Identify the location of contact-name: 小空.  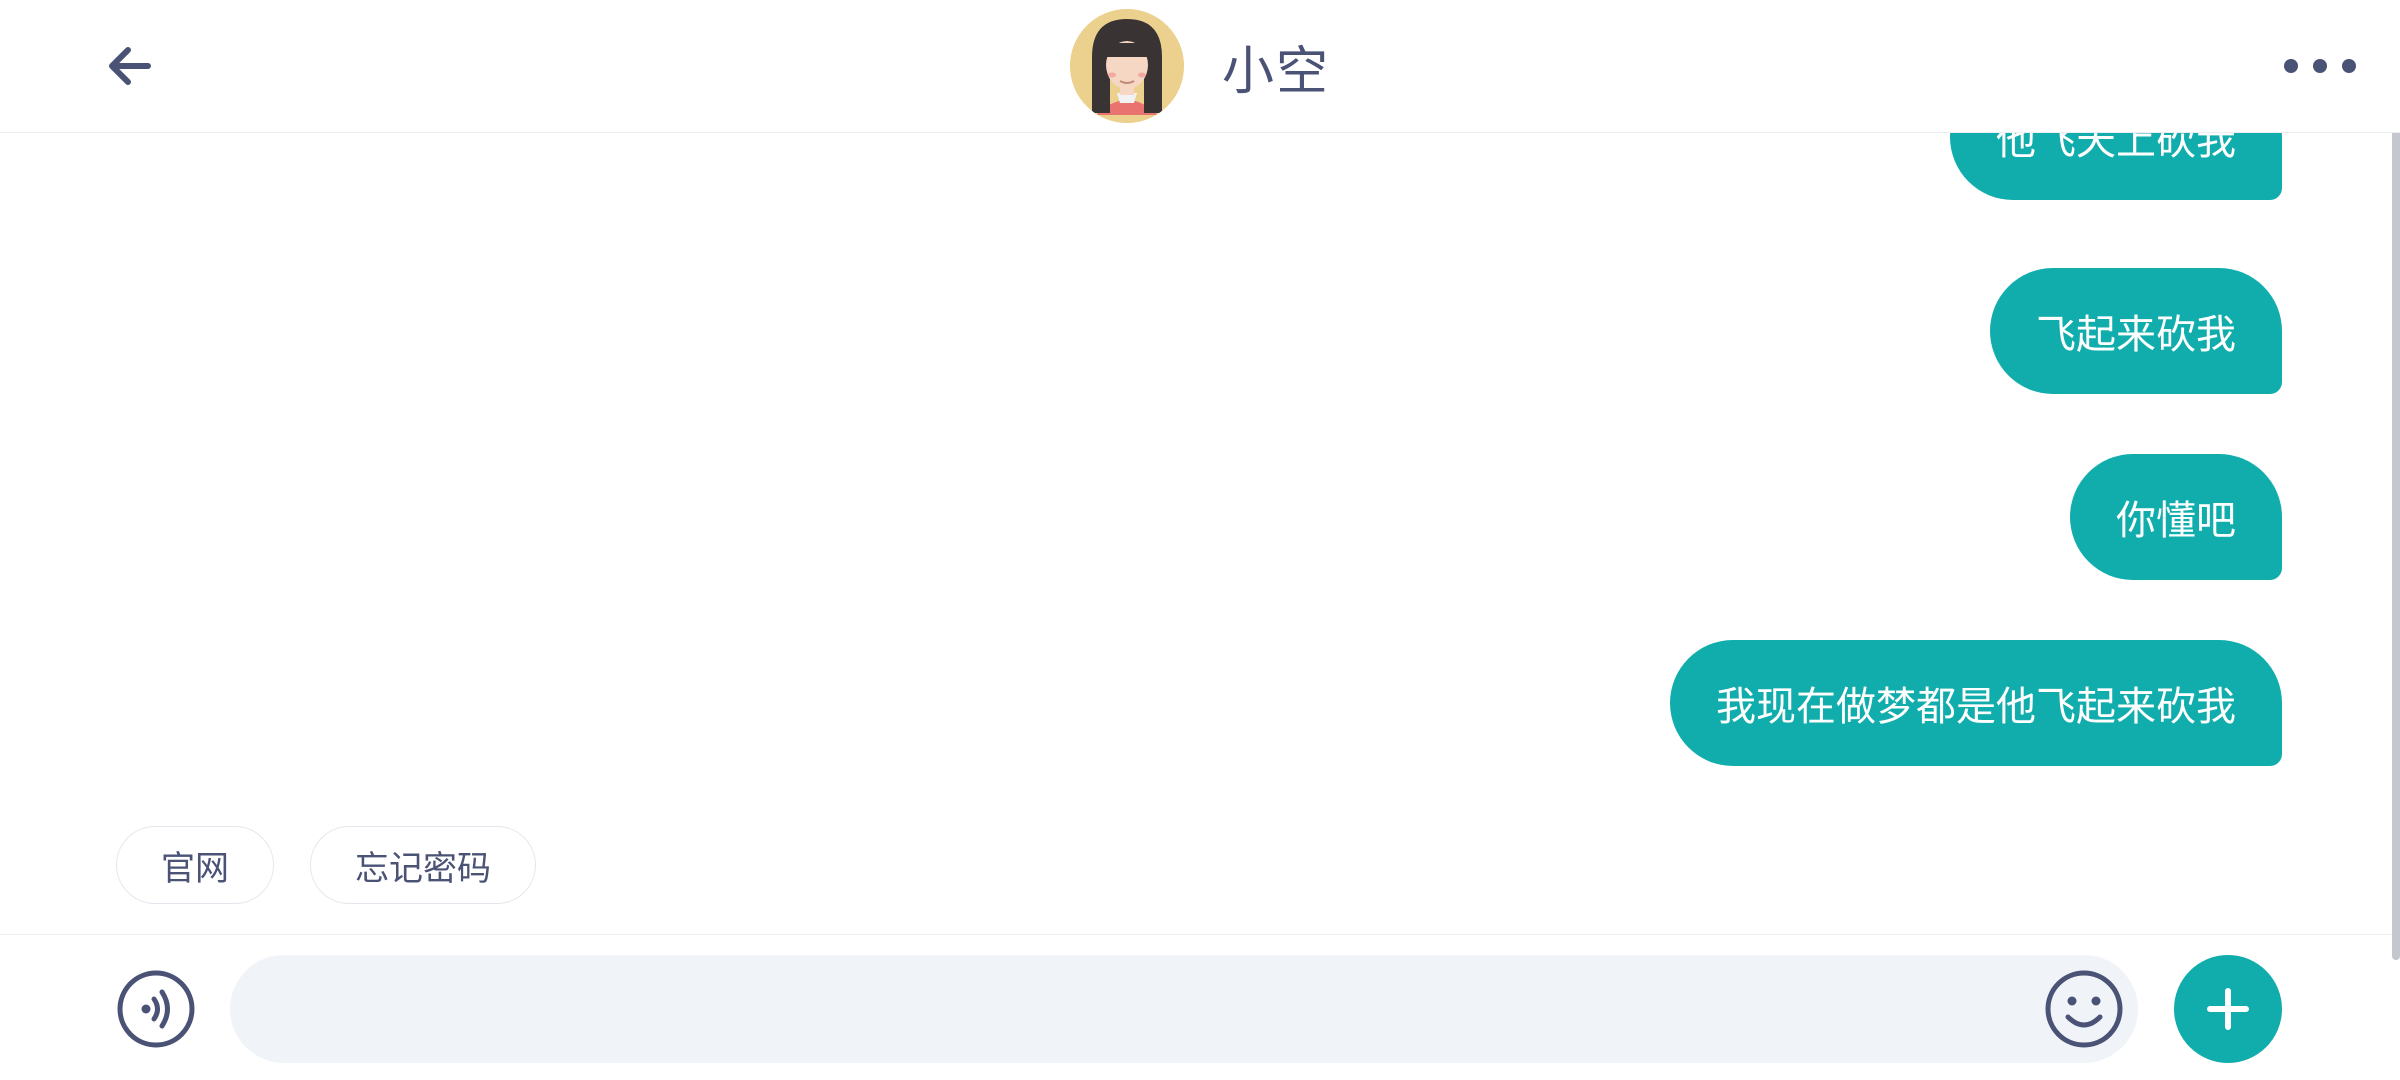
(1276, 71).